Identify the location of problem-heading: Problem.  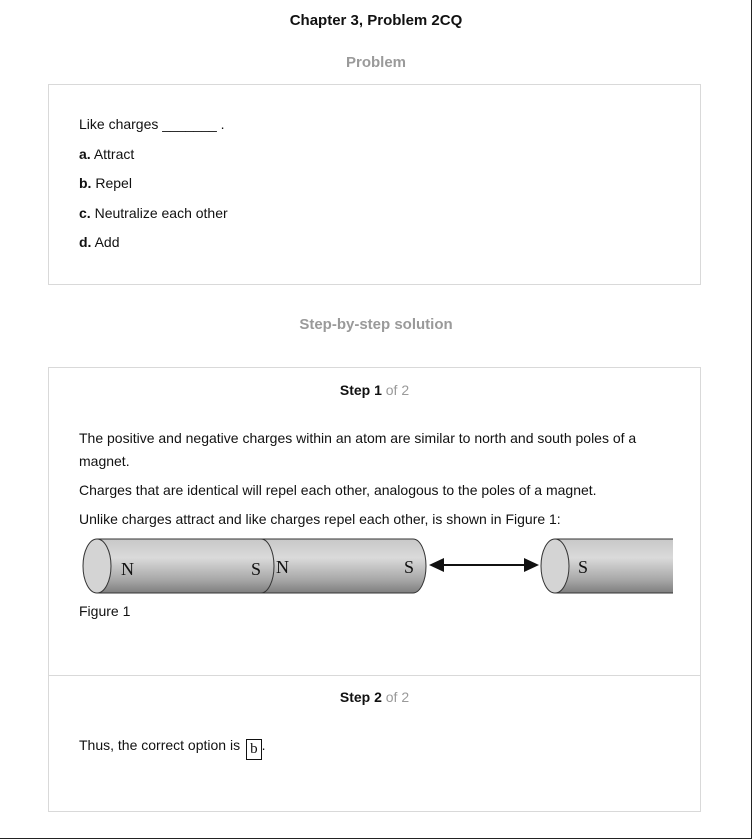
(375, 62).